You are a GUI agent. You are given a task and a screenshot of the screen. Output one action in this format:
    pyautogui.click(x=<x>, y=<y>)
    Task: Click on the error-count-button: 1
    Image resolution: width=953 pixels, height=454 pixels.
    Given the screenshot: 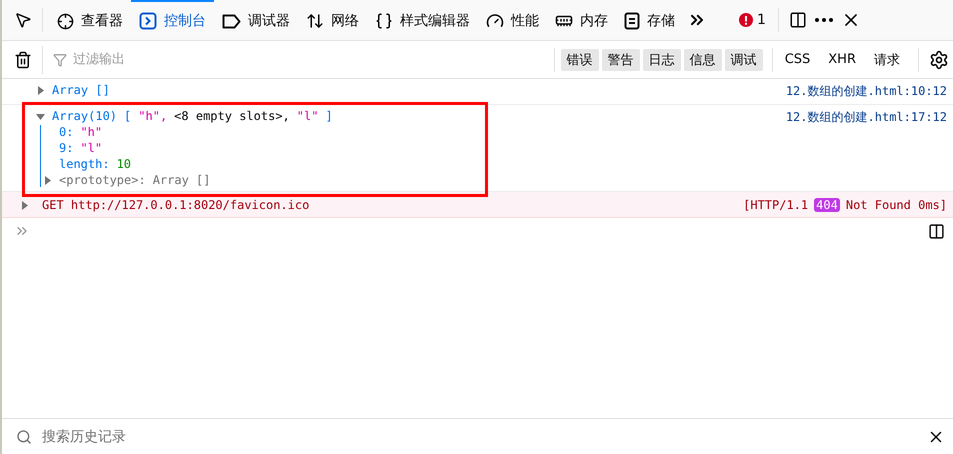 What is the action you would take?
    pyautogui.click(x=752, y=20)
    